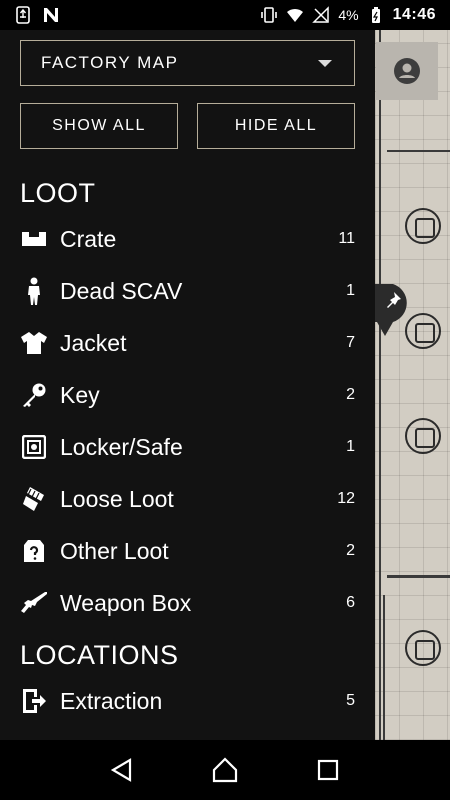 The width and height of the screenshot is (450, 800). What do you see at coordinates (126, 602) in the screenshot?
I see `item-label: Weapon Box` at bounding box center [126, 602].